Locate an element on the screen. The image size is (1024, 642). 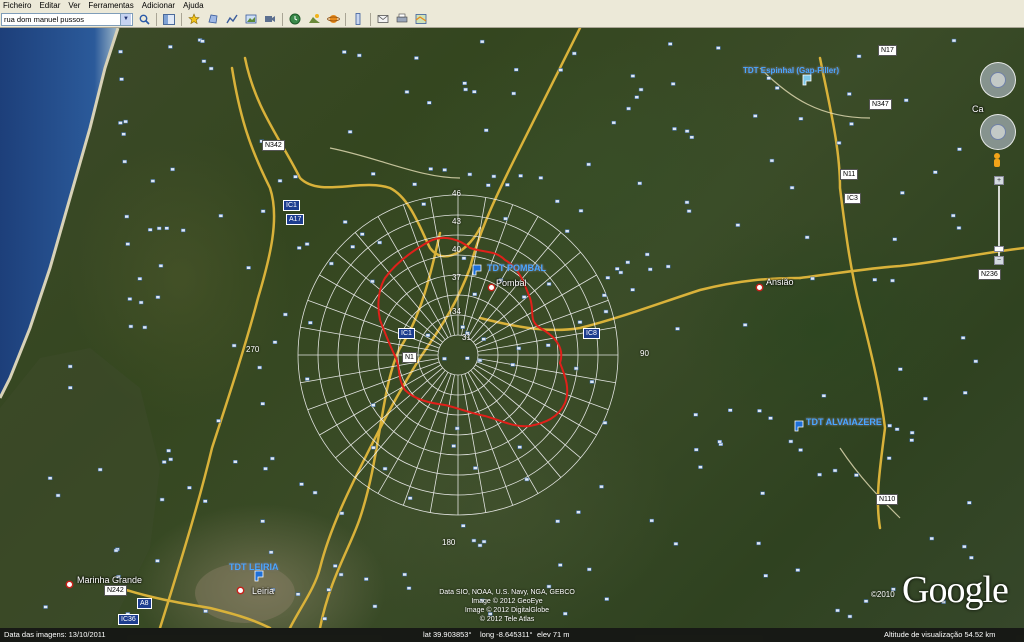
menu-add: Adicionar is located at coordinates (158, 5).